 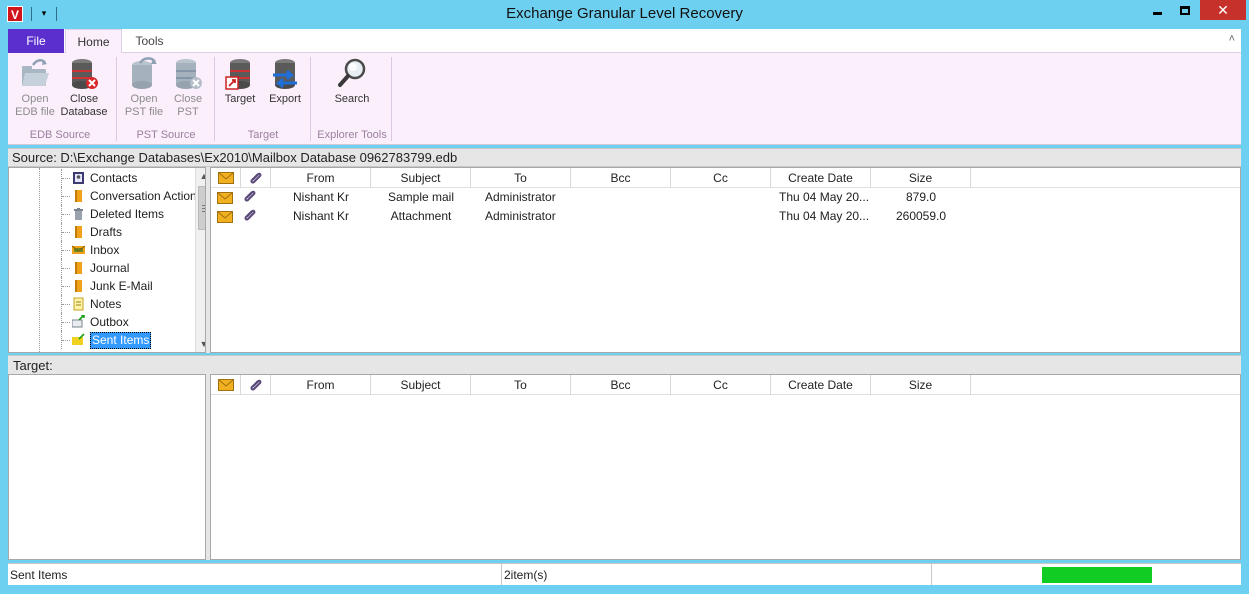 I want to click on ribbon-group-pst-source: Open PST file Close PST PST Source, so click(x=166, y=99).